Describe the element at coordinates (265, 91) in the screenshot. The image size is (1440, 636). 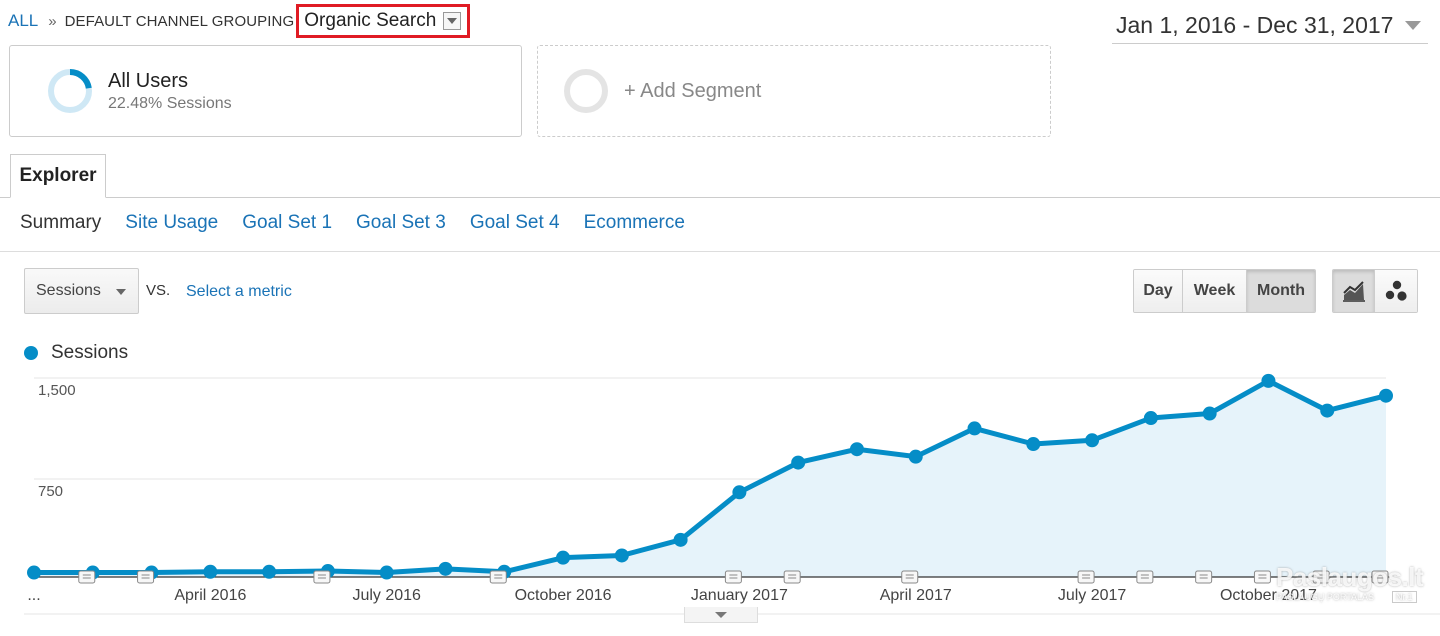
I see `segment-all-users: All Users 22.48% Sessions` at that location.